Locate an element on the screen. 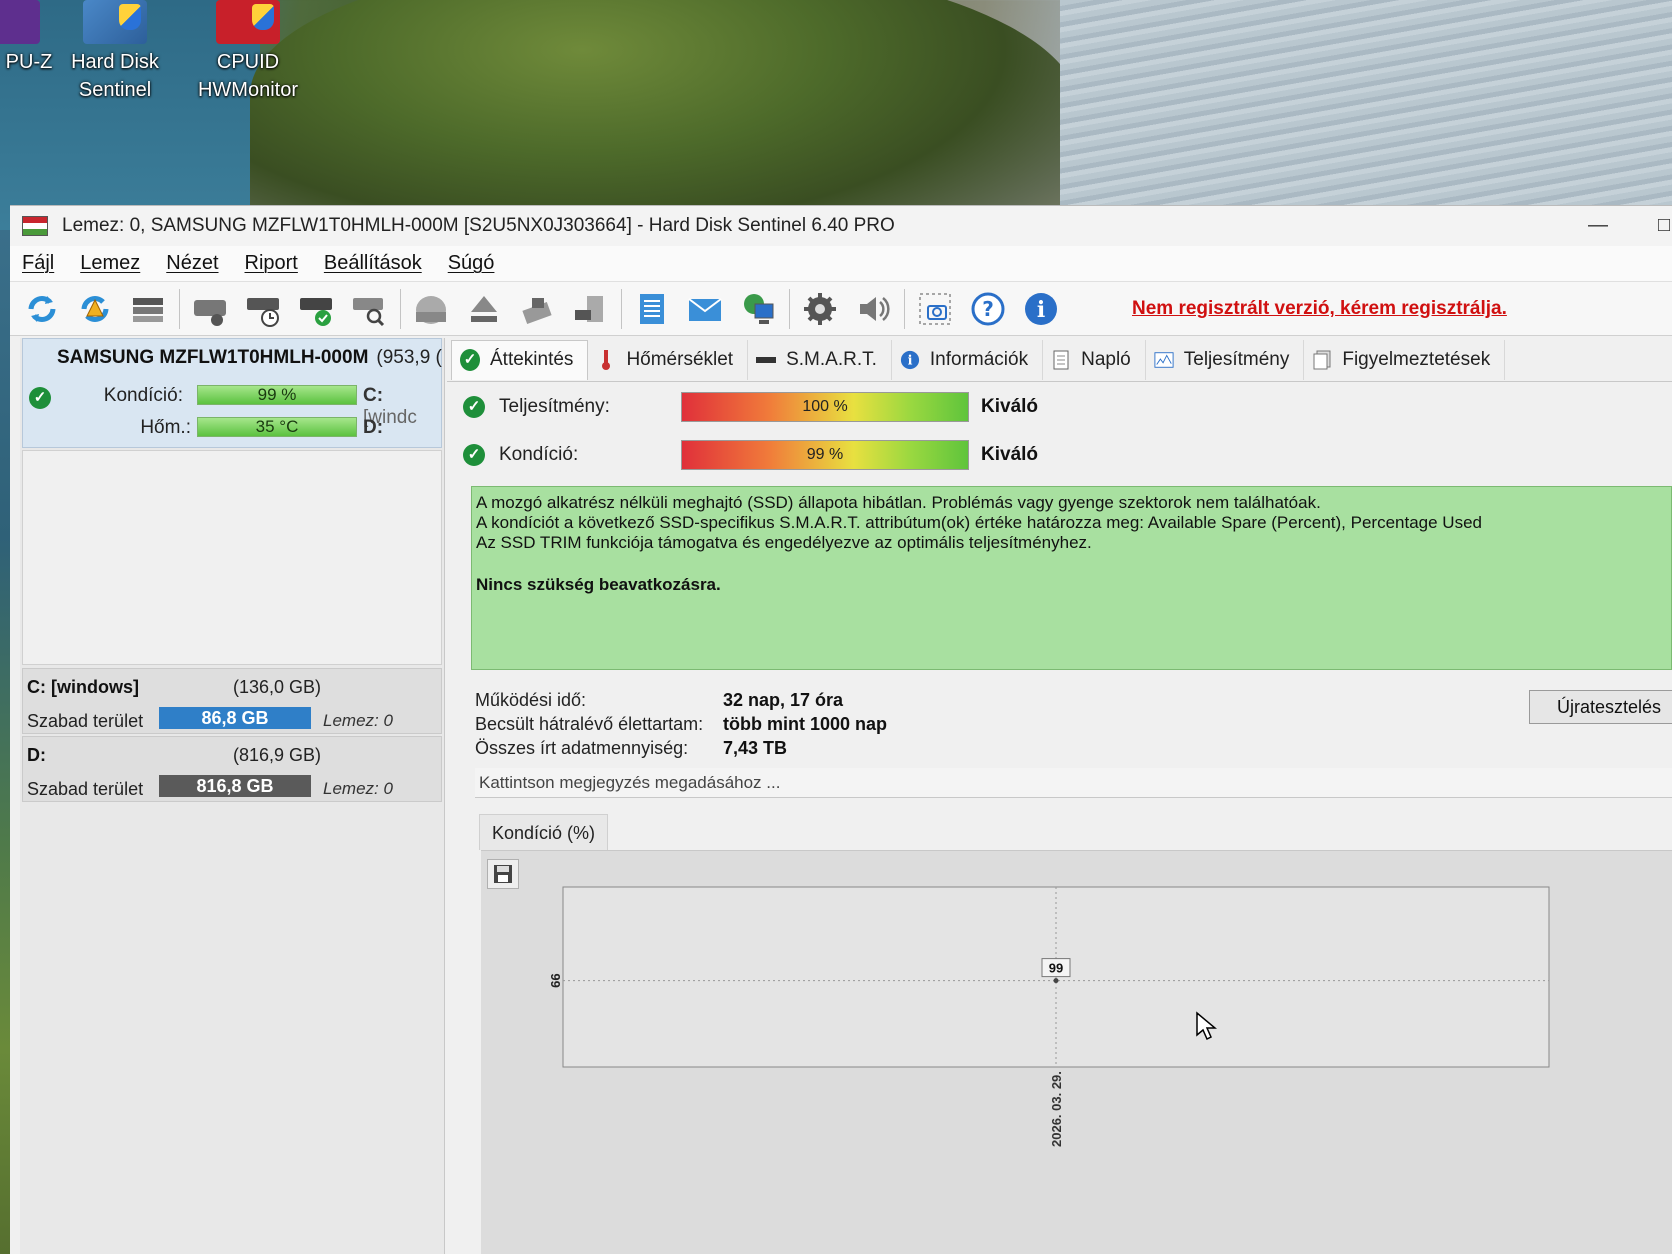 Image resolution: width=1672 pixels, height=1254 pixels. performance-row: ✓ Teljesítmény: 100 % Kiváló is located at coordinates (750, 407).